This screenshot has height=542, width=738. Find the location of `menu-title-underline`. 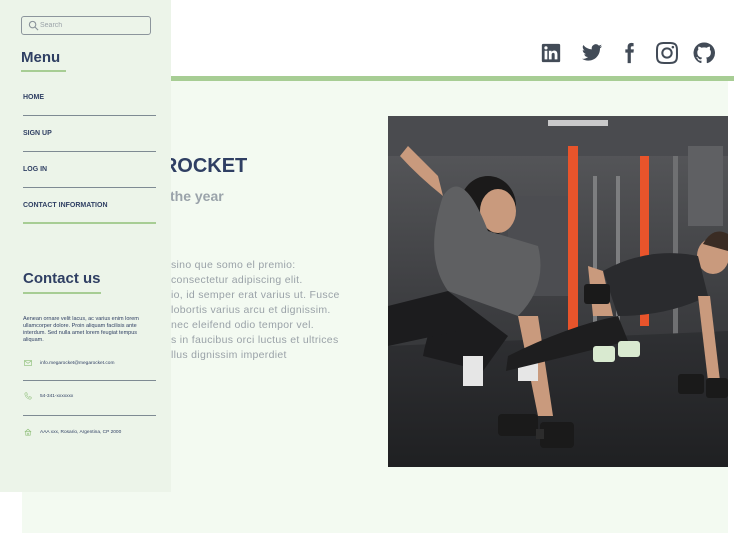

menu-title-underline is located at coordinates (43, 71).